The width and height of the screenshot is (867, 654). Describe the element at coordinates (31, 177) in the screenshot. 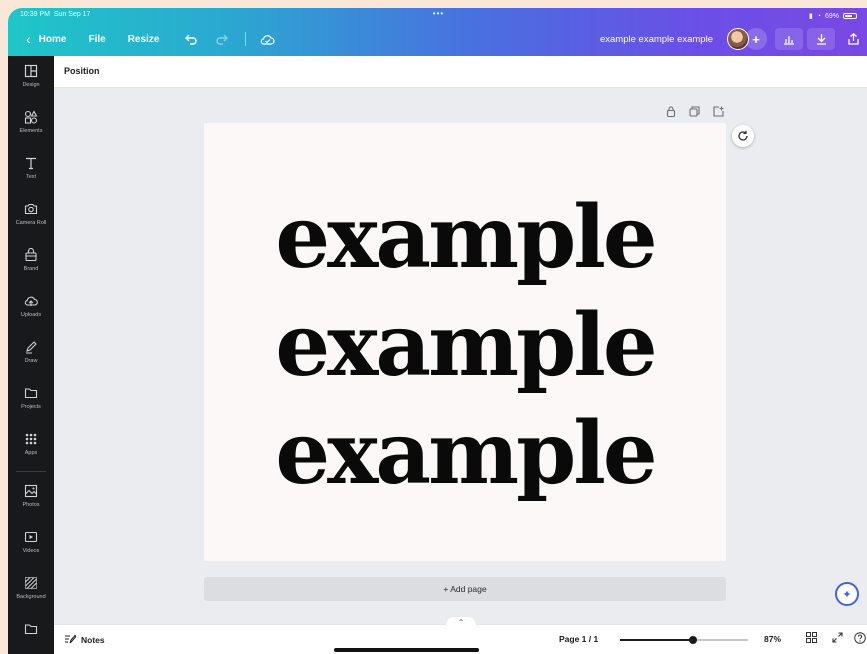

I see `sidebar-item-label: Text` at that location.